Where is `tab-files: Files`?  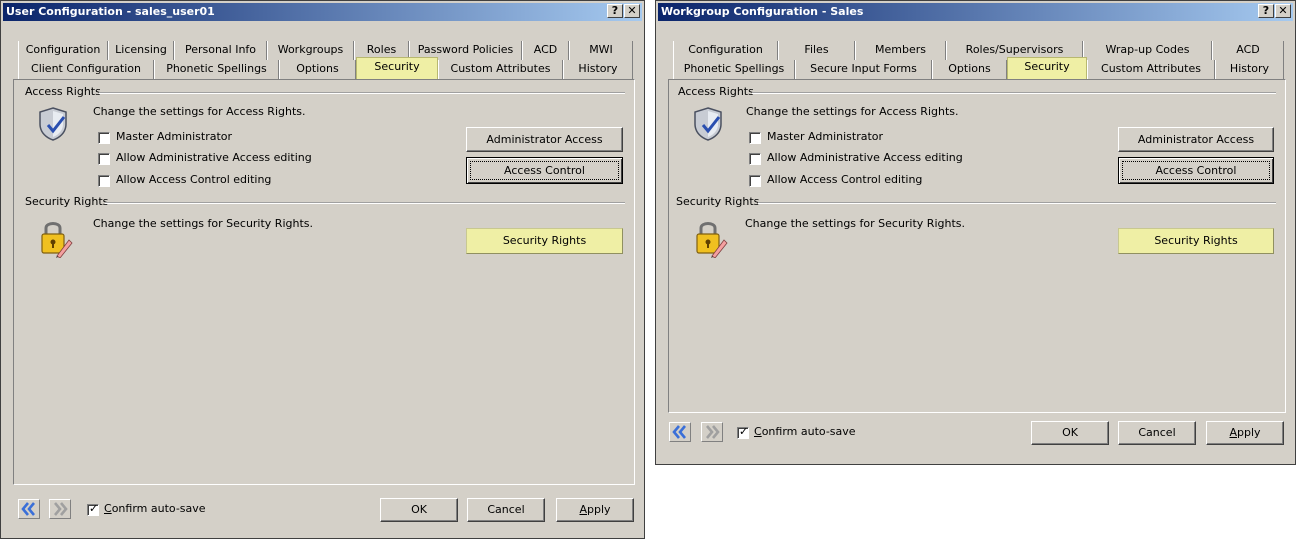 tab-files: Files is located at coordinates (816, 50).